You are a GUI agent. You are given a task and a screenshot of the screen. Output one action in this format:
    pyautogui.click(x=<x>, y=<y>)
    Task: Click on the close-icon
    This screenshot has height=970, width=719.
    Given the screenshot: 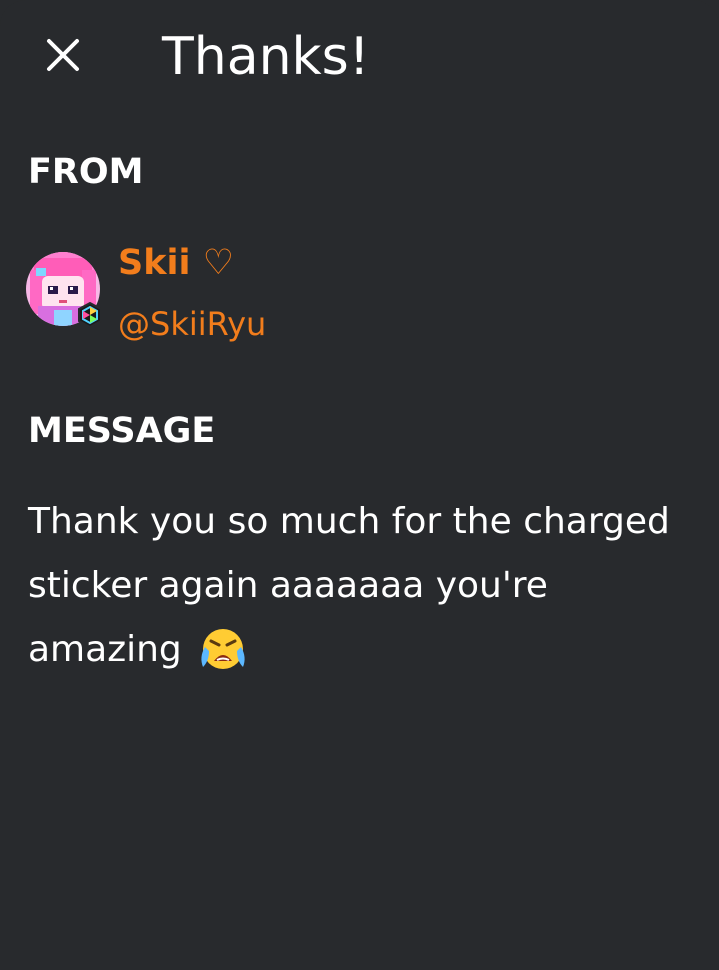 What is the action you would take?
    pyautogui.click(x=63, y=55)
    